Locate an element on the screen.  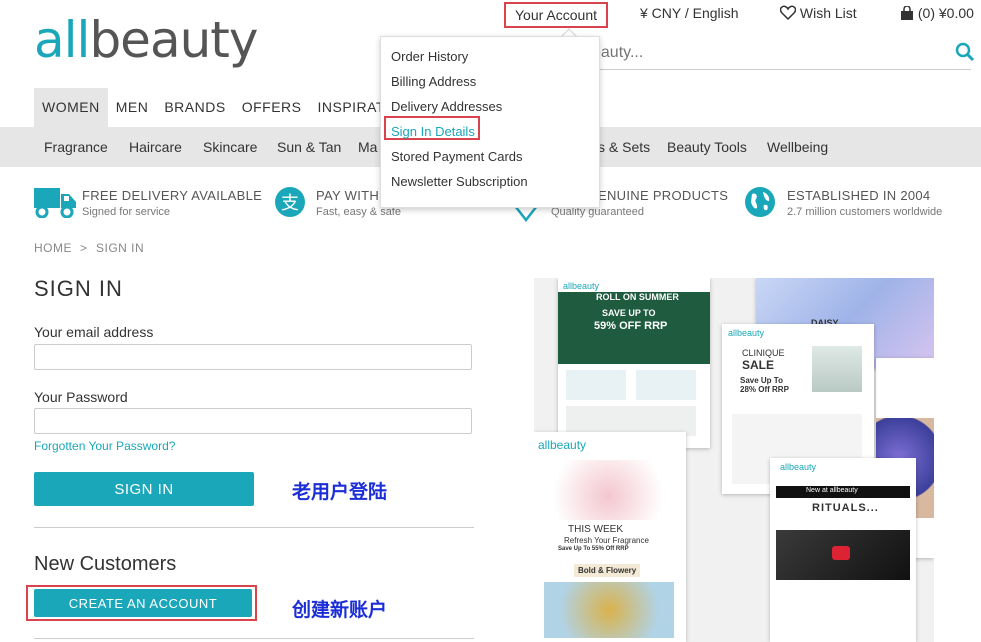
clinique-brand: CLINIQUE is located at coordinates (763, 353).